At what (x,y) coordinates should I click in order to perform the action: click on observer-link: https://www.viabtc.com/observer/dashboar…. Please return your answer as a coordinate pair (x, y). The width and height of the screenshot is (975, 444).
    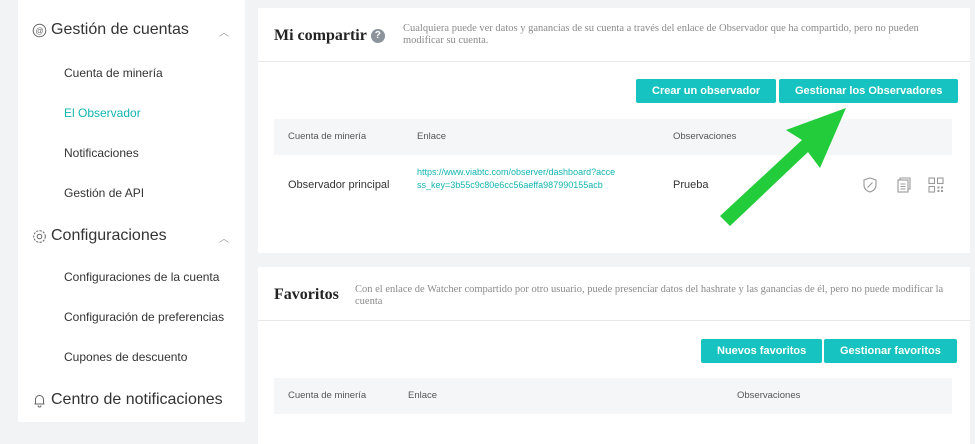
    Looking at the image, I should click on (517, 178).